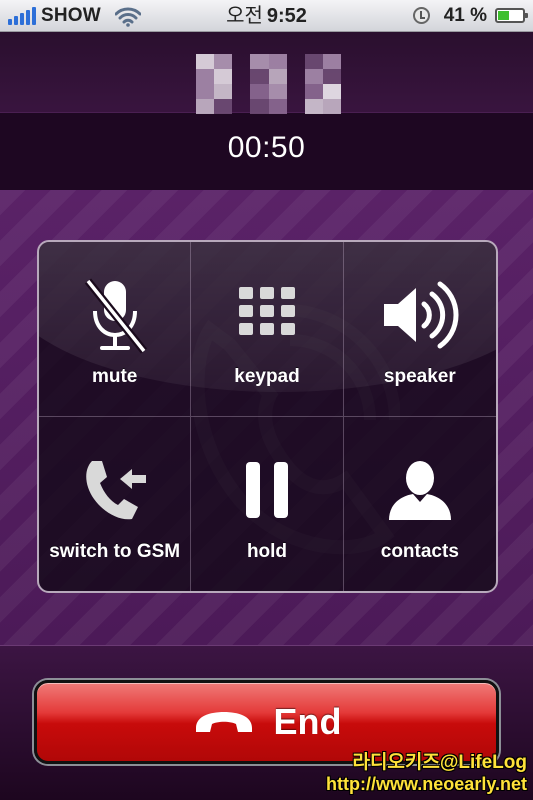 This screenshot has width=533, height=800. Describe the element at coordinates (127, 17) in the screenshot. I see `wifi-icon` at that location.